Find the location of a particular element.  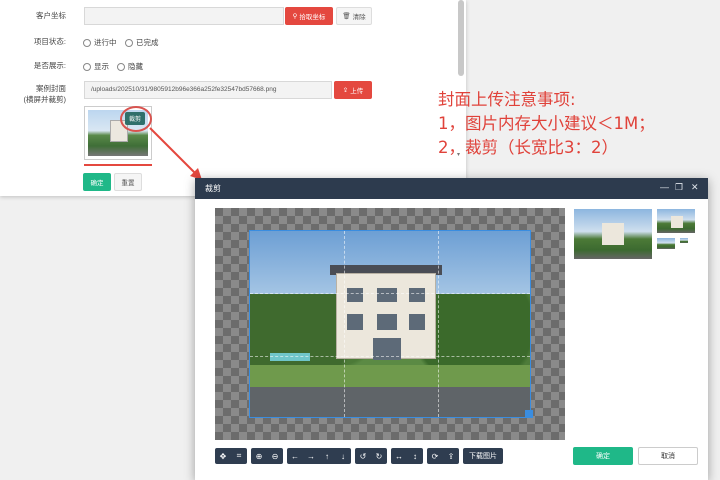

rotate-left-icon: ↺ is located at coordinates (363, 456).